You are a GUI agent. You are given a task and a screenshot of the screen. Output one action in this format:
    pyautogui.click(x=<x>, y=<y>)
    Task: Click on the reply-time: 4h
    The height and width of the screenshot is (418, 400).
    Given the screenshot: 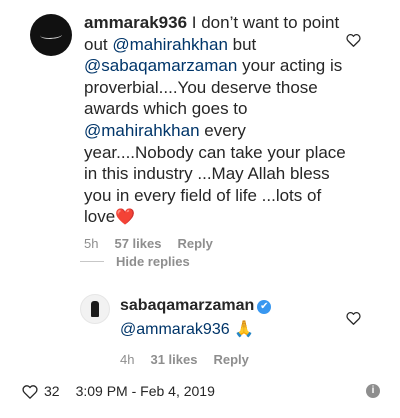 What is the action you would take?
    pyautogui.click(x=127, y=359)
    